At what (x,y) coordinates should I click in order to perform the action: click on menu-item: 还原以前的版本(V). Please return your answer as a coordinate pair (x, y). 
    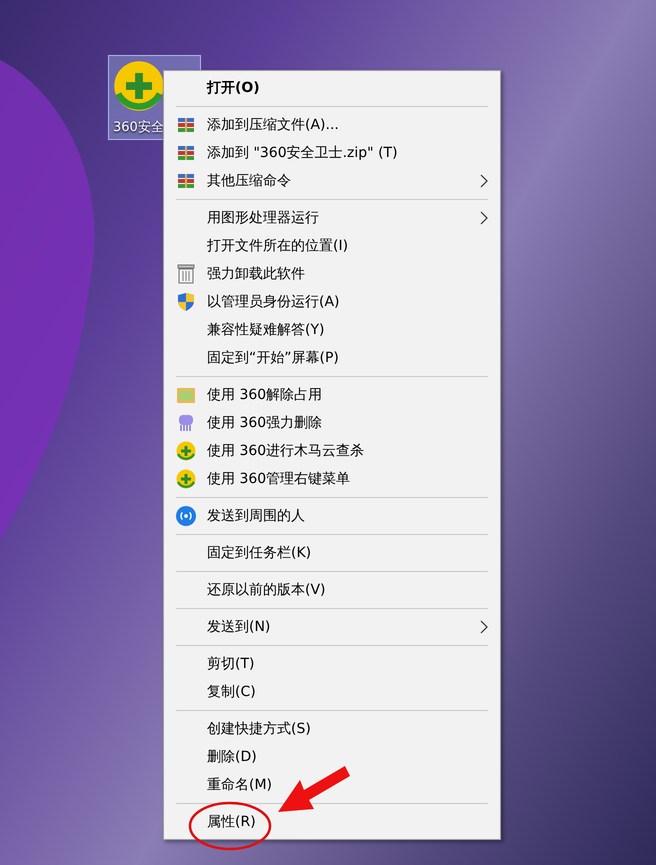
    Looking at the image, I should click on (332, 590).